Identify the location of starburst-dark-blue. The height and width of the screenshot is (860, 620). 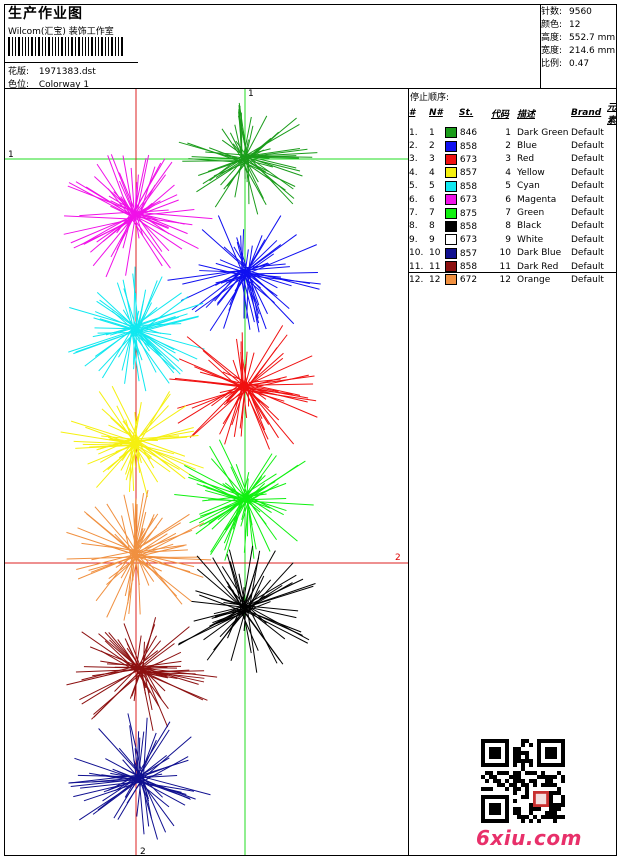
(139, 776).